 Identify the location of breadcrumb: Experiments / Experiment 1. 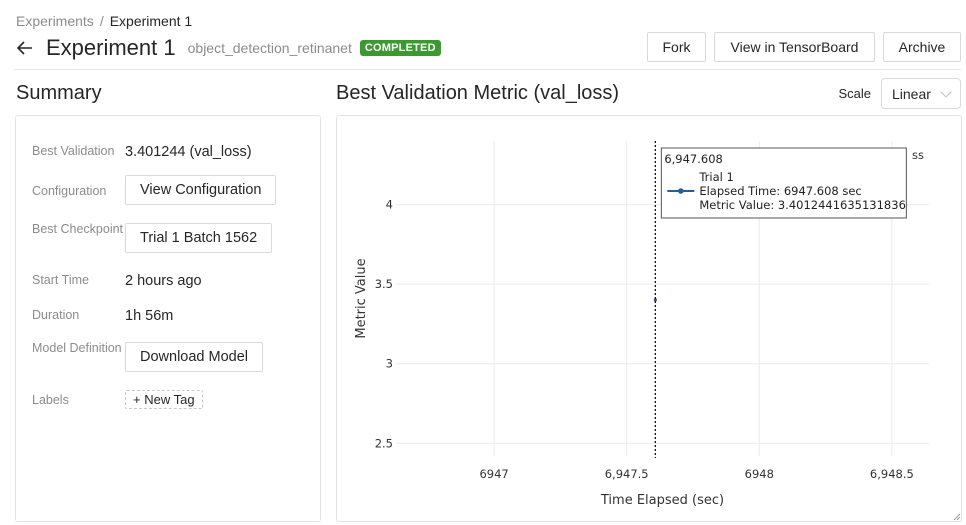
(104, 21).